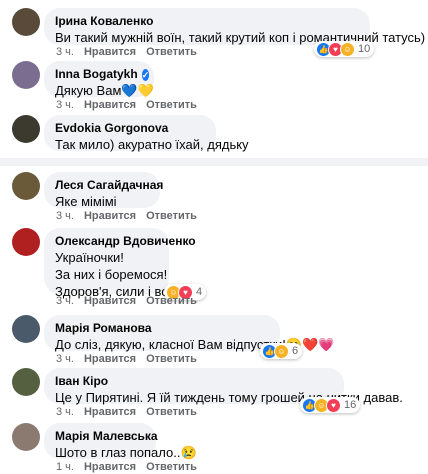 Image resolution: width=428 pixels, height=474 pixels. I want to click on comment-text: Яке мімімі, so click(86, 201).